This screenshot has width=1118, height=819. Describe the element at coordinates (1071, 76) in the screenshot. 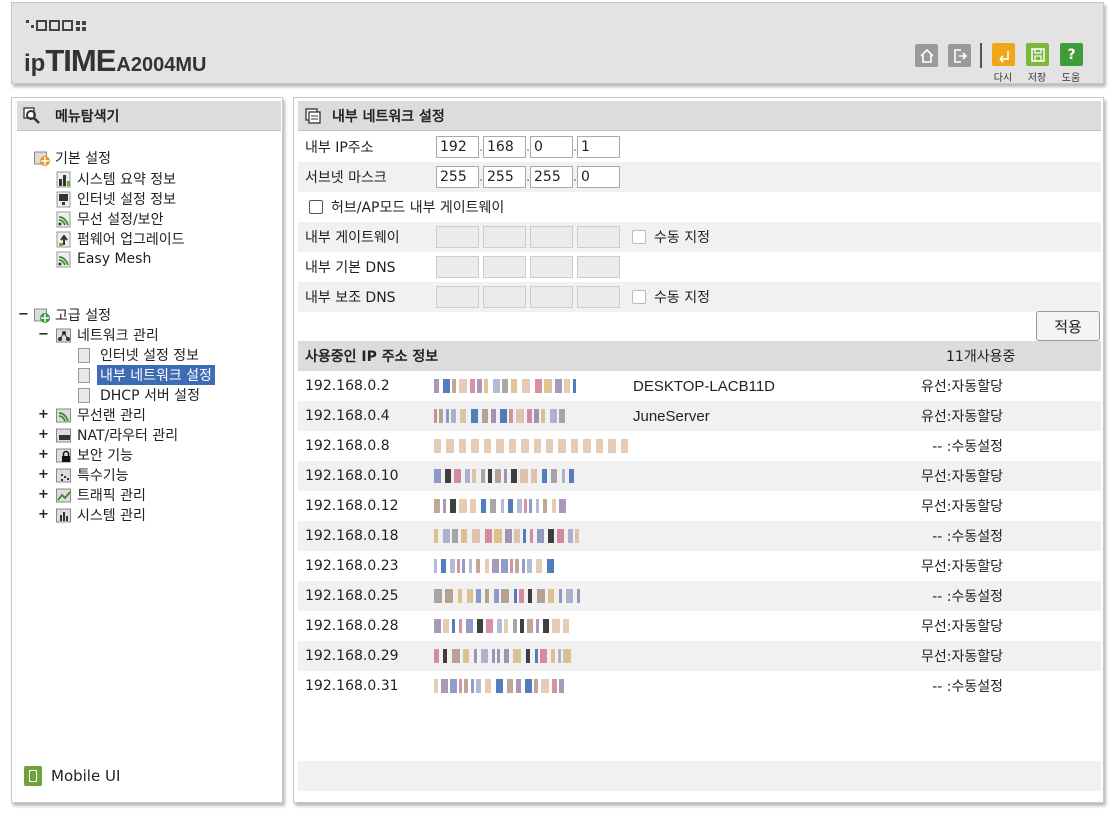

I see `help-label: 도움` at that location.